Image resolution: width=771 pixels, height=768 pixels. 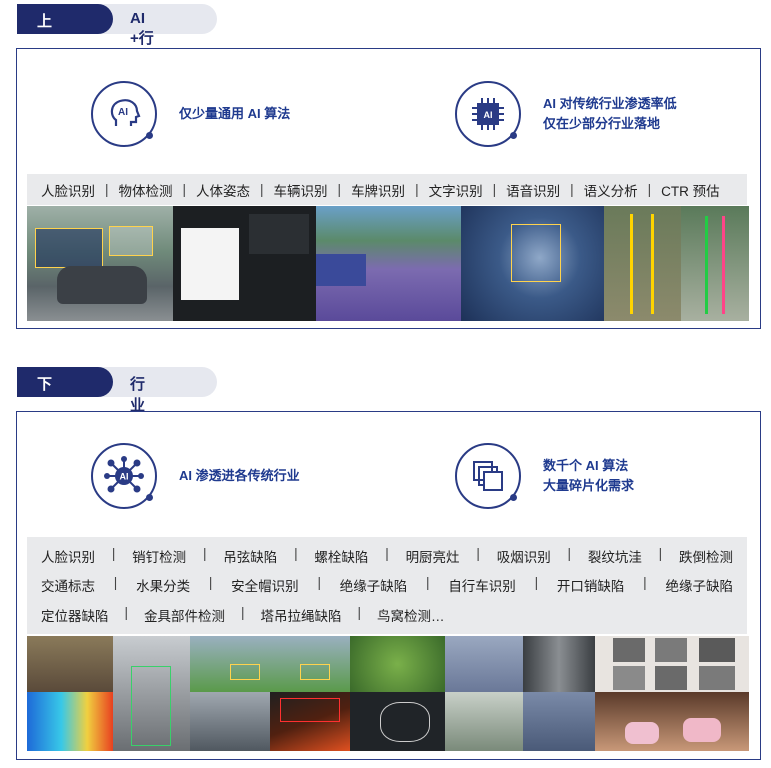 I want to click on category-label: 物体检测, so click(x=145, y=191).